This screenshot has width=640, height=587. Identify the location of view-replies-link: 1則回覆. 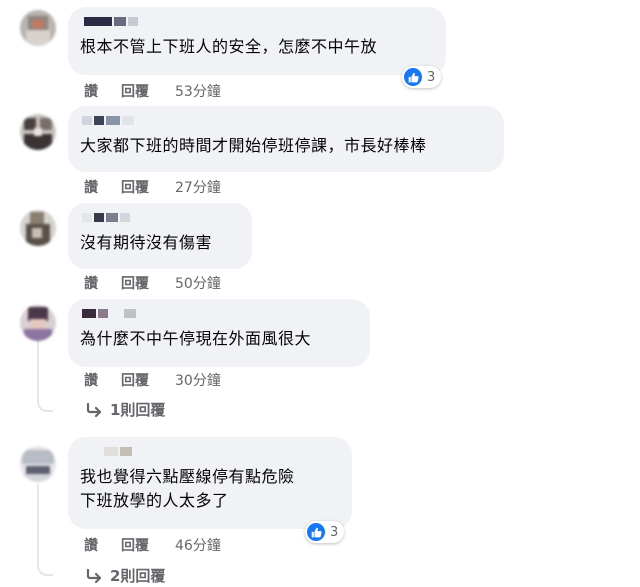
(125, 409).